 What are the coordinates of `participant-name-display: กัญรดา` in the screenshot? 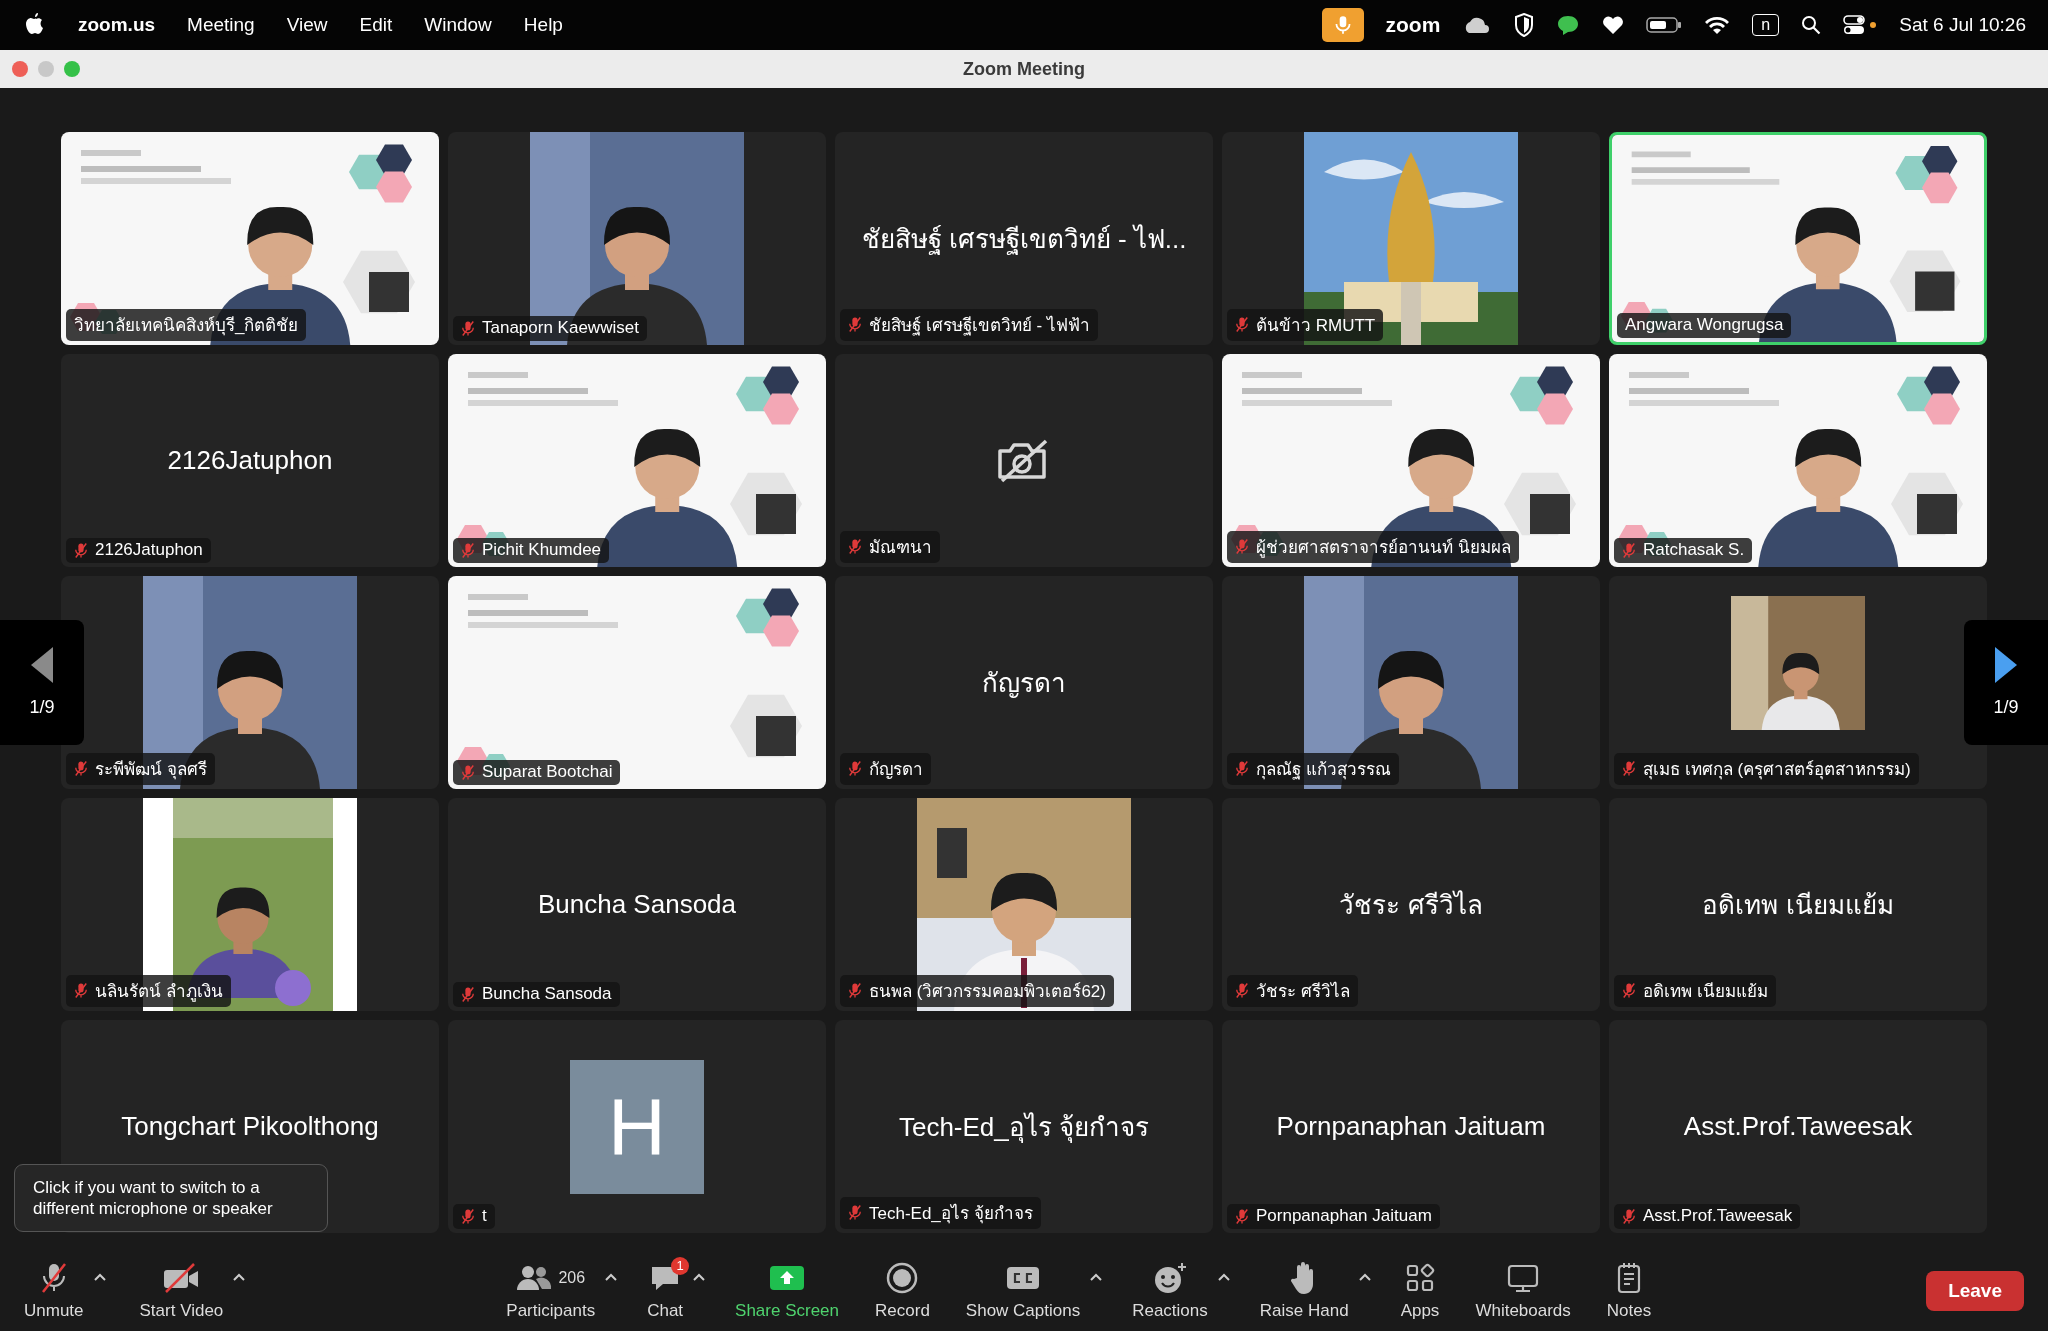 It's located at (1024, 683).